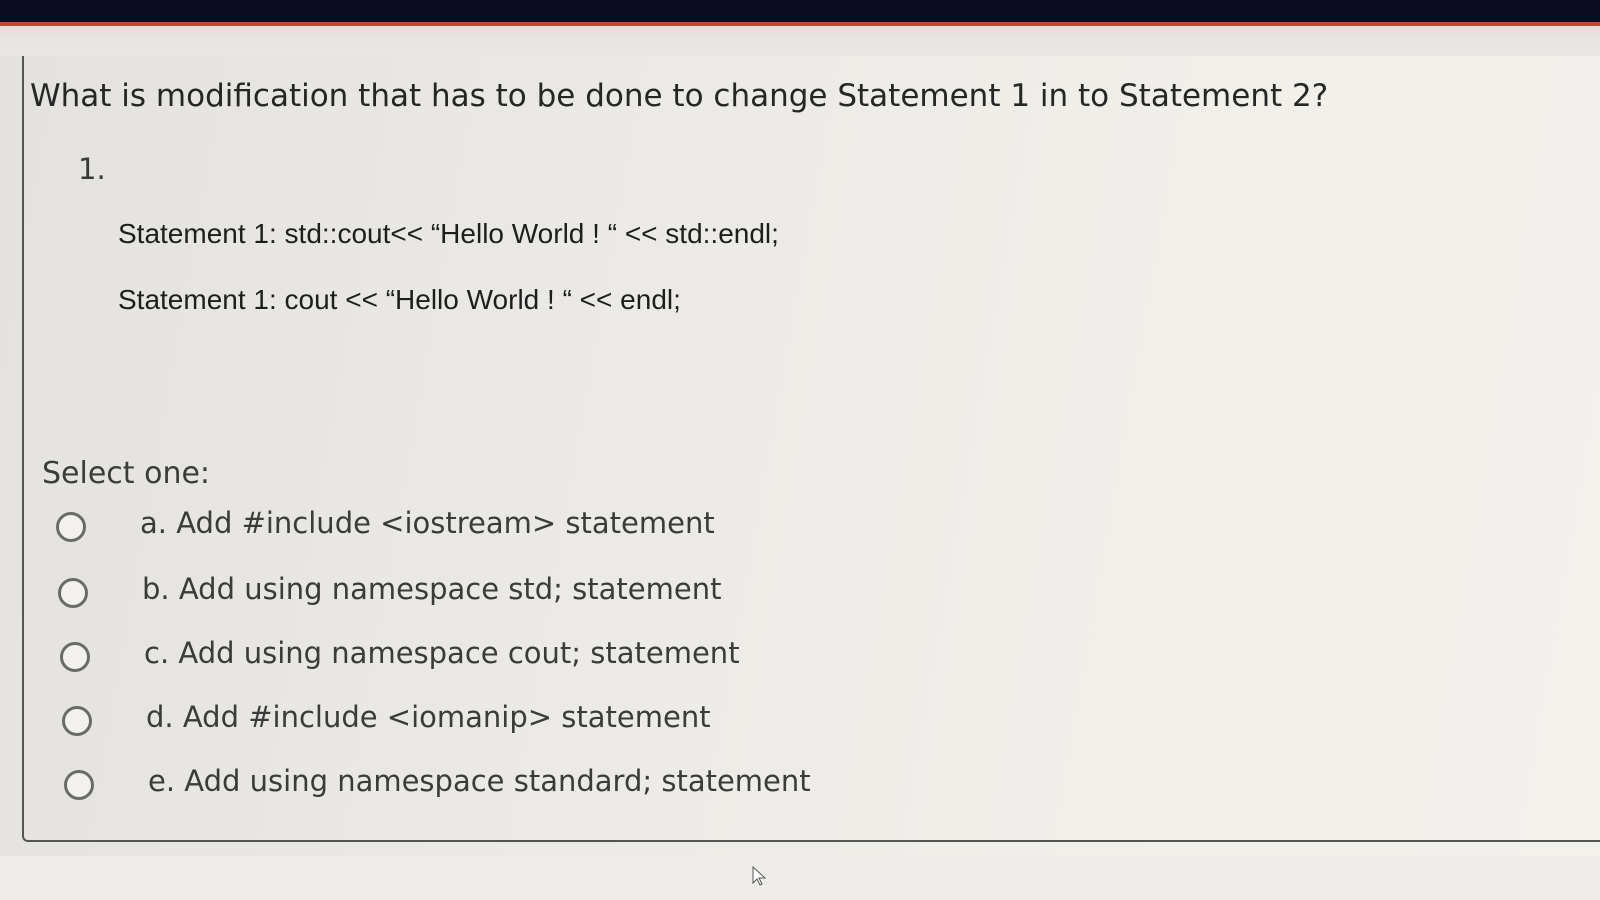  Describe the element at coordinates (432, 589) in the screenshot. I see `answer-option-label: b. Add using namespace std; statement` at that location.